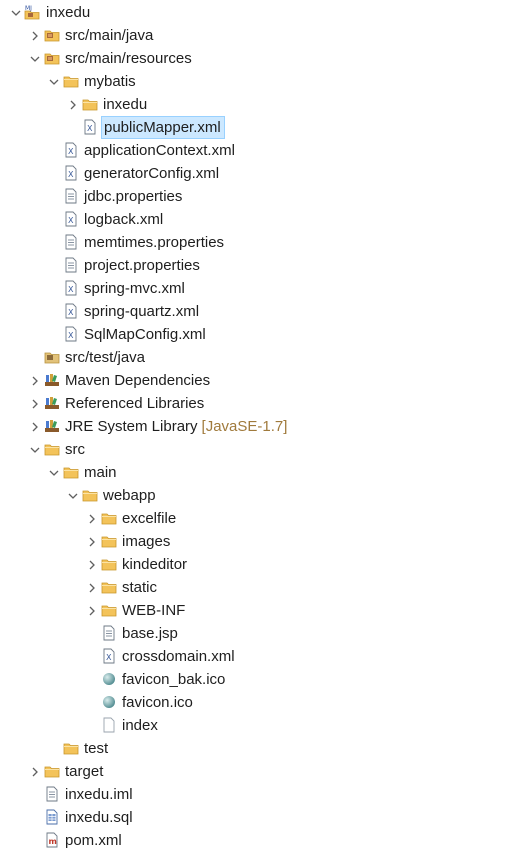 The image size is (521, 851). Describe the element at coordinates (260, 150) in the screenshot. I see `tree-item-applicationcontext-xml: XapplicationContext.xml` at that location.